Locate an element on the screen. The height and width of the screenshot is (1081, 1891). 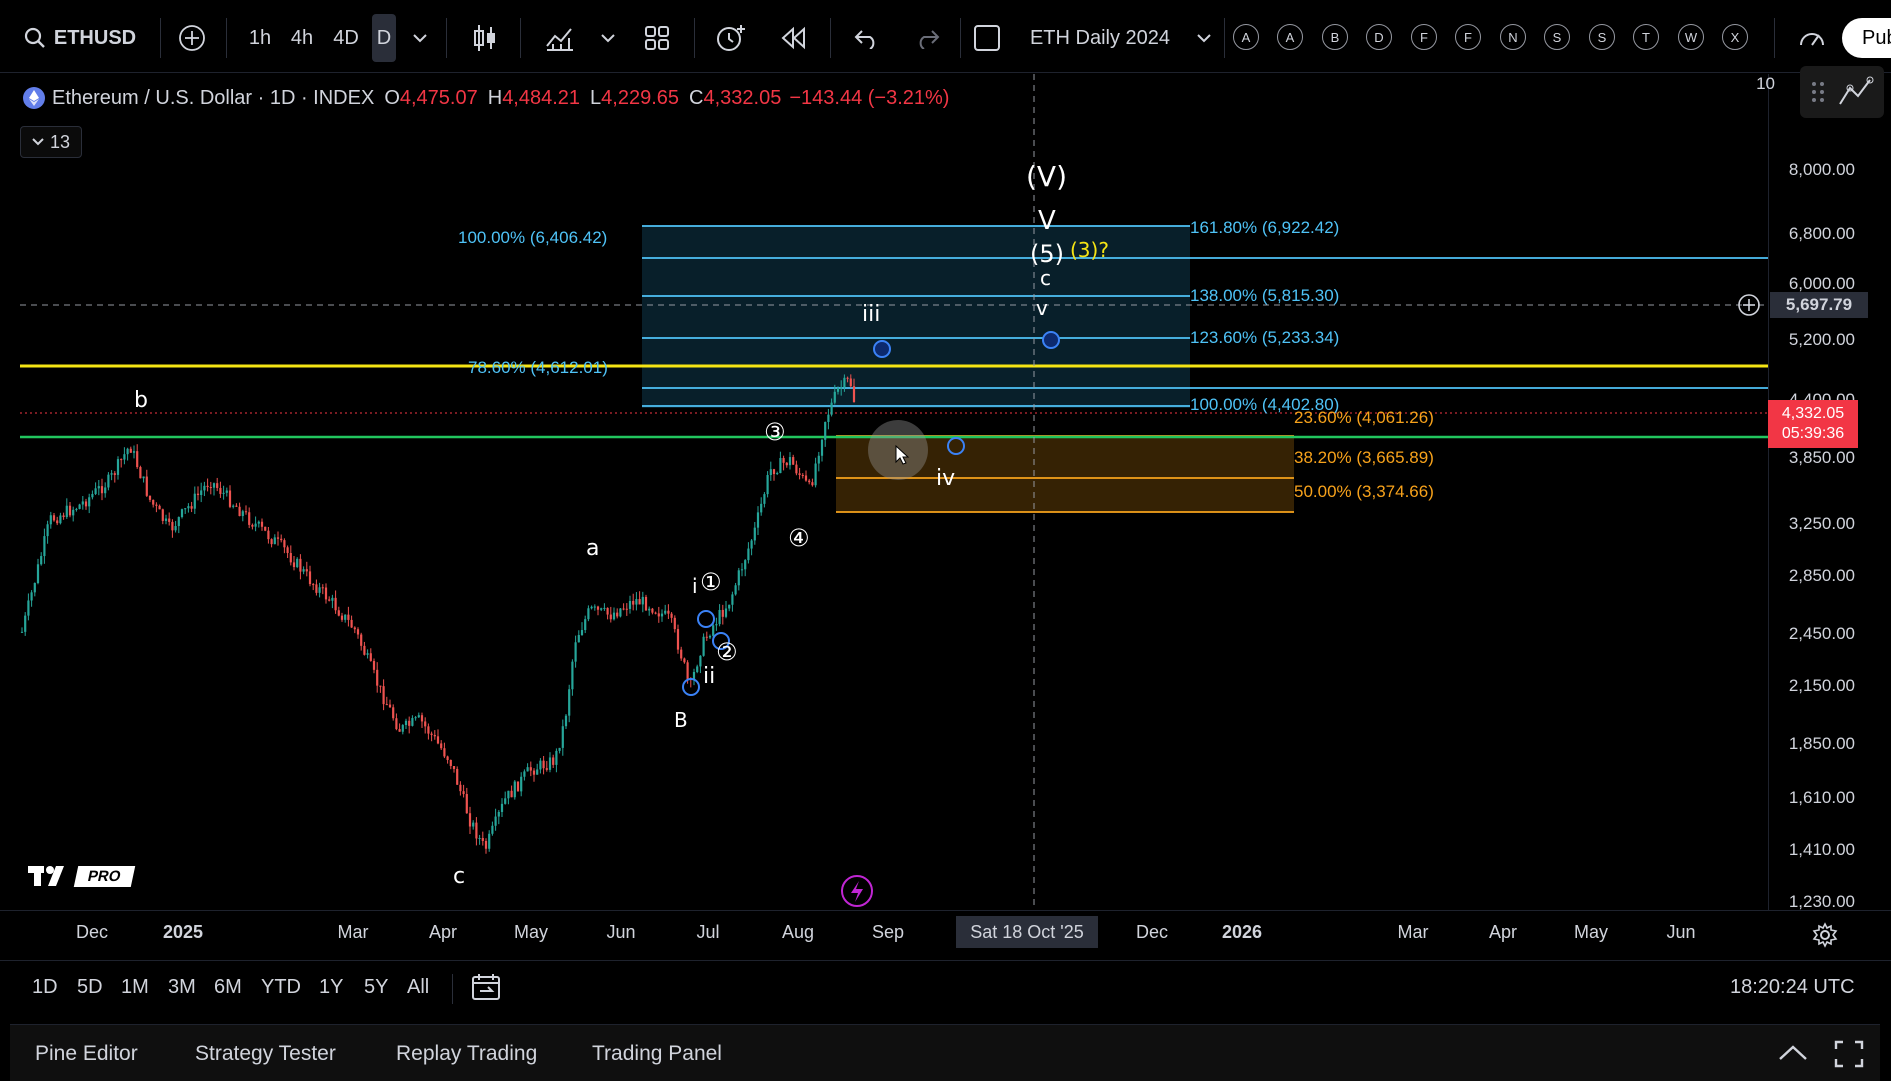
alert-letter-b: B is located at coordinates (1335, 37).